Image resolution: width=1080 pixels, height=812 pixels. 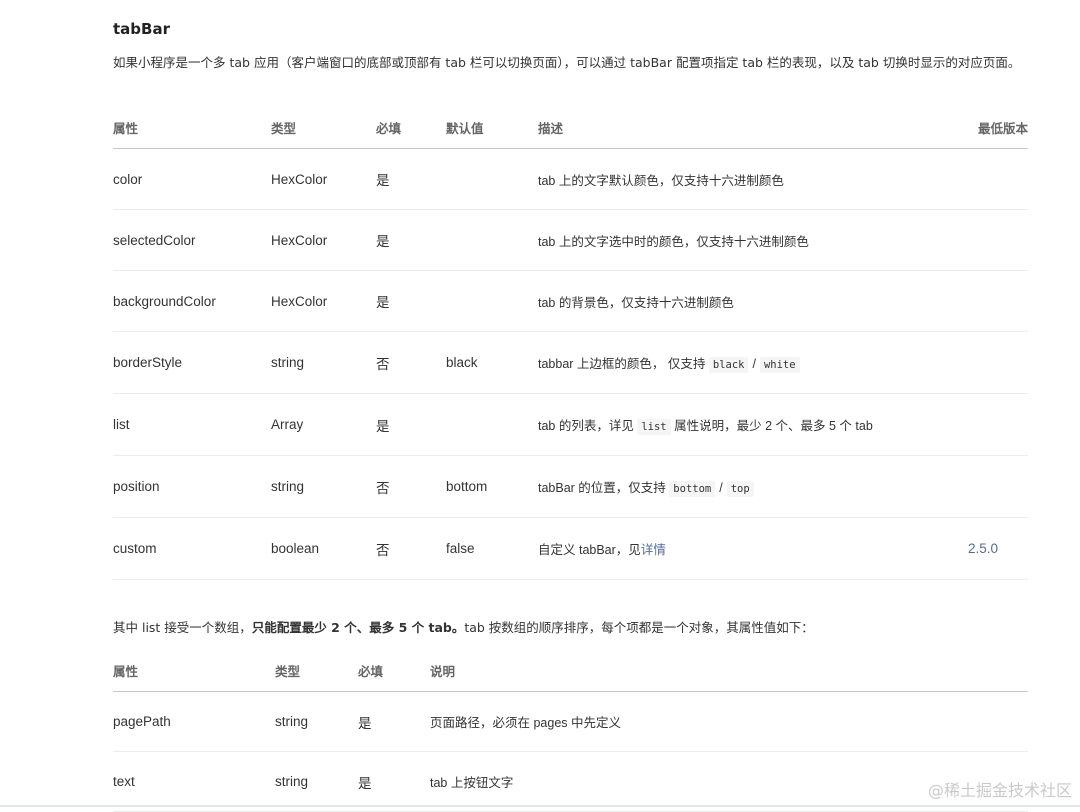 What do you see at coordinates (586, 426) in the screenshot?
I see `desc-text: tab 的列表，详见` at bounding box center [586, 426].